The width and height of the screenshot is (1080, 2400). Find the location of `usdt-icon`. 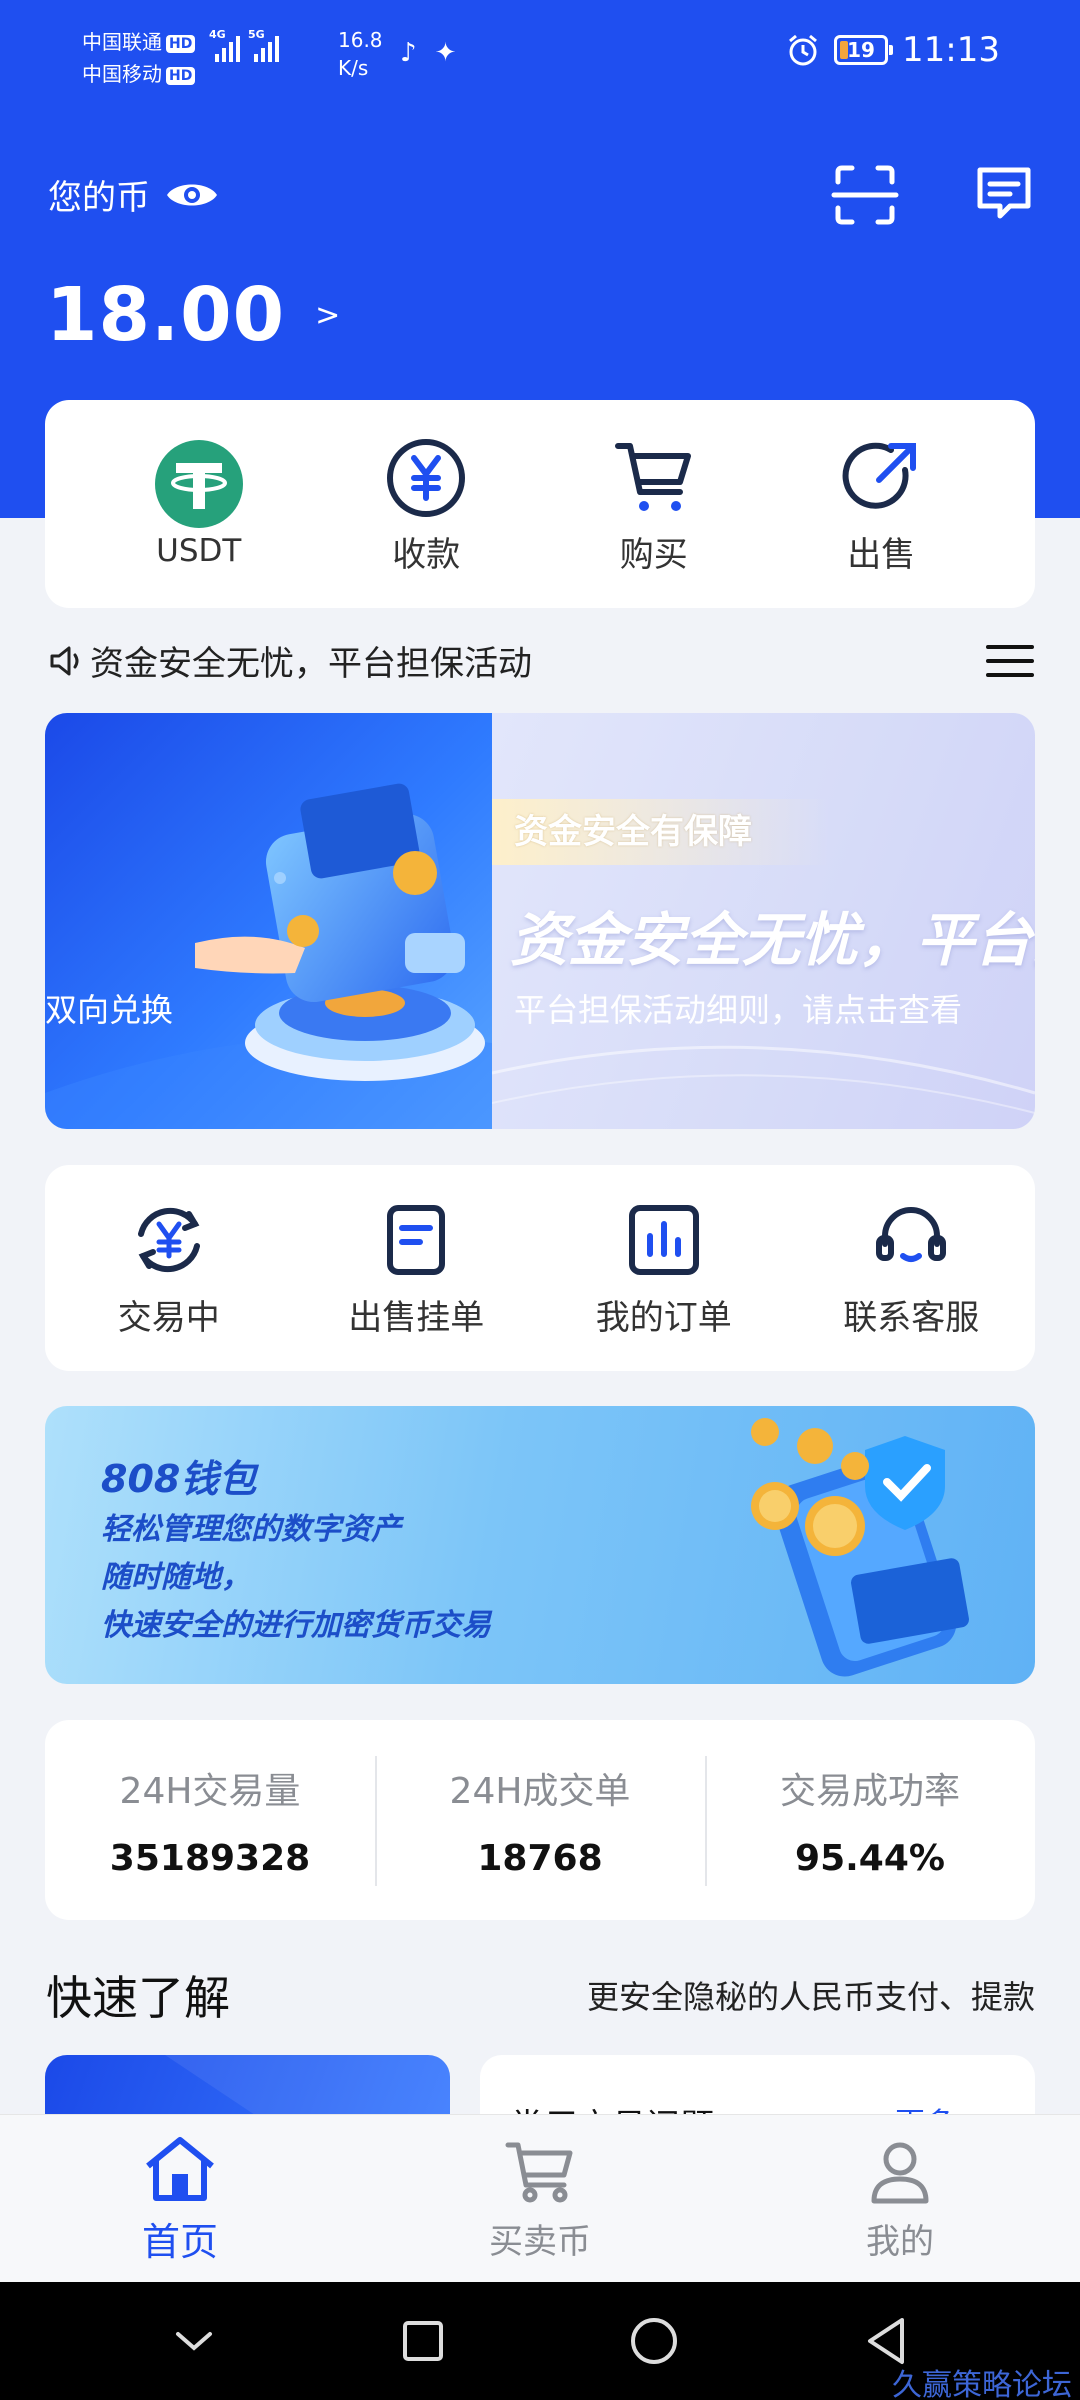

usdt-icon is located at coordinates (198, 484).